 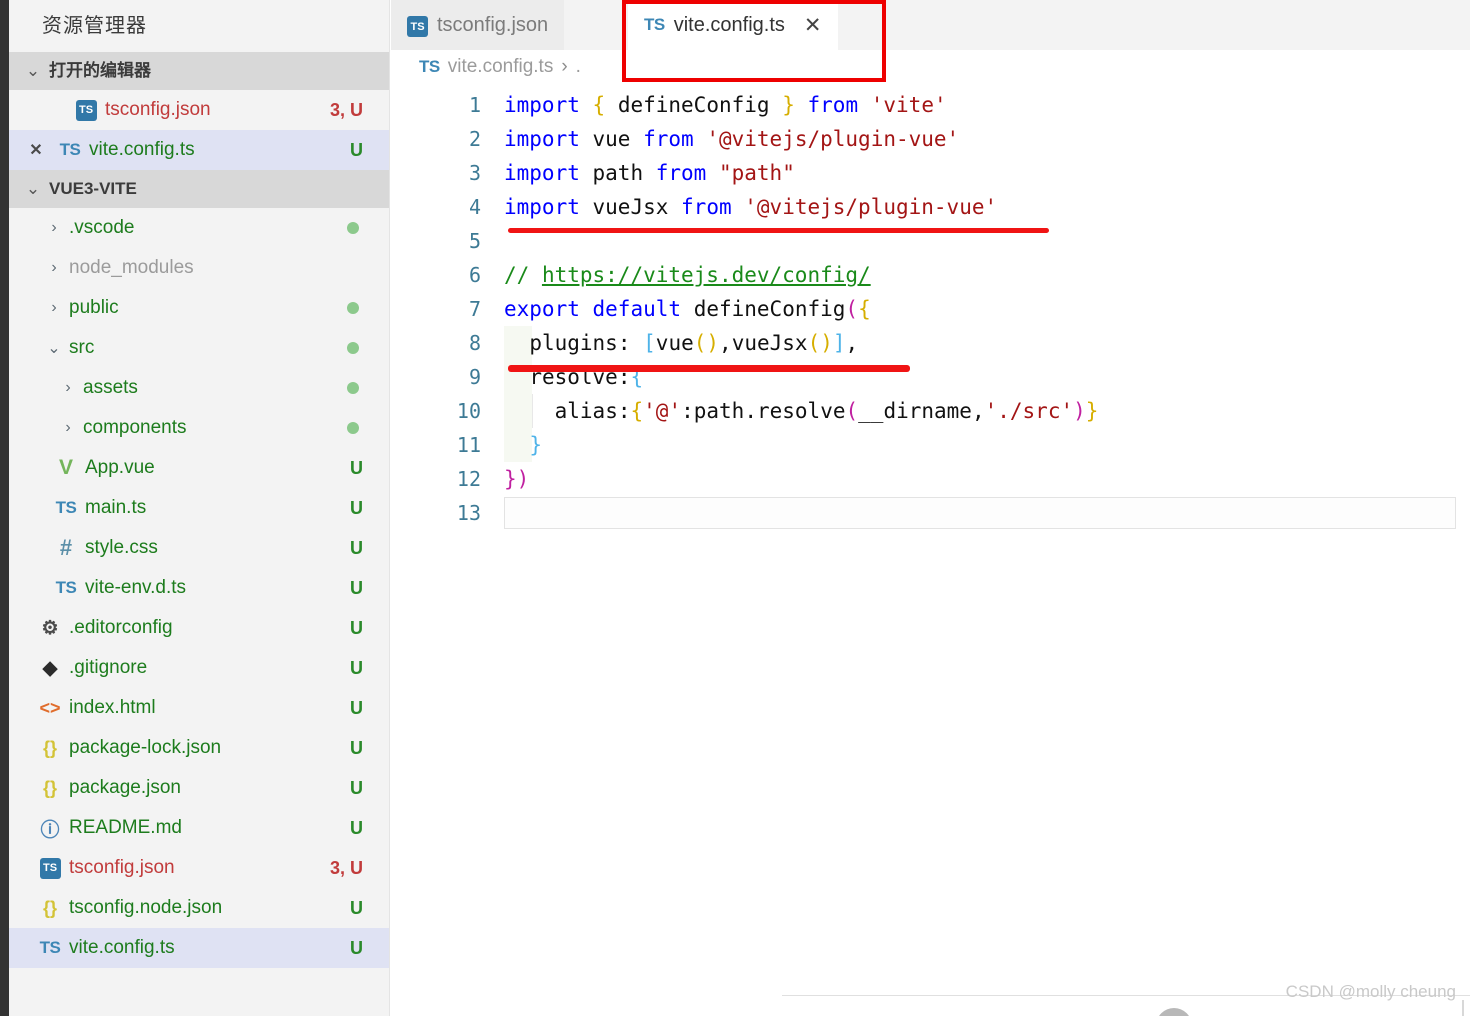 What do you see at coordinates (523, 445) in the screenshot?
I see `code-line-text: }` at bounding box center [523, 445].